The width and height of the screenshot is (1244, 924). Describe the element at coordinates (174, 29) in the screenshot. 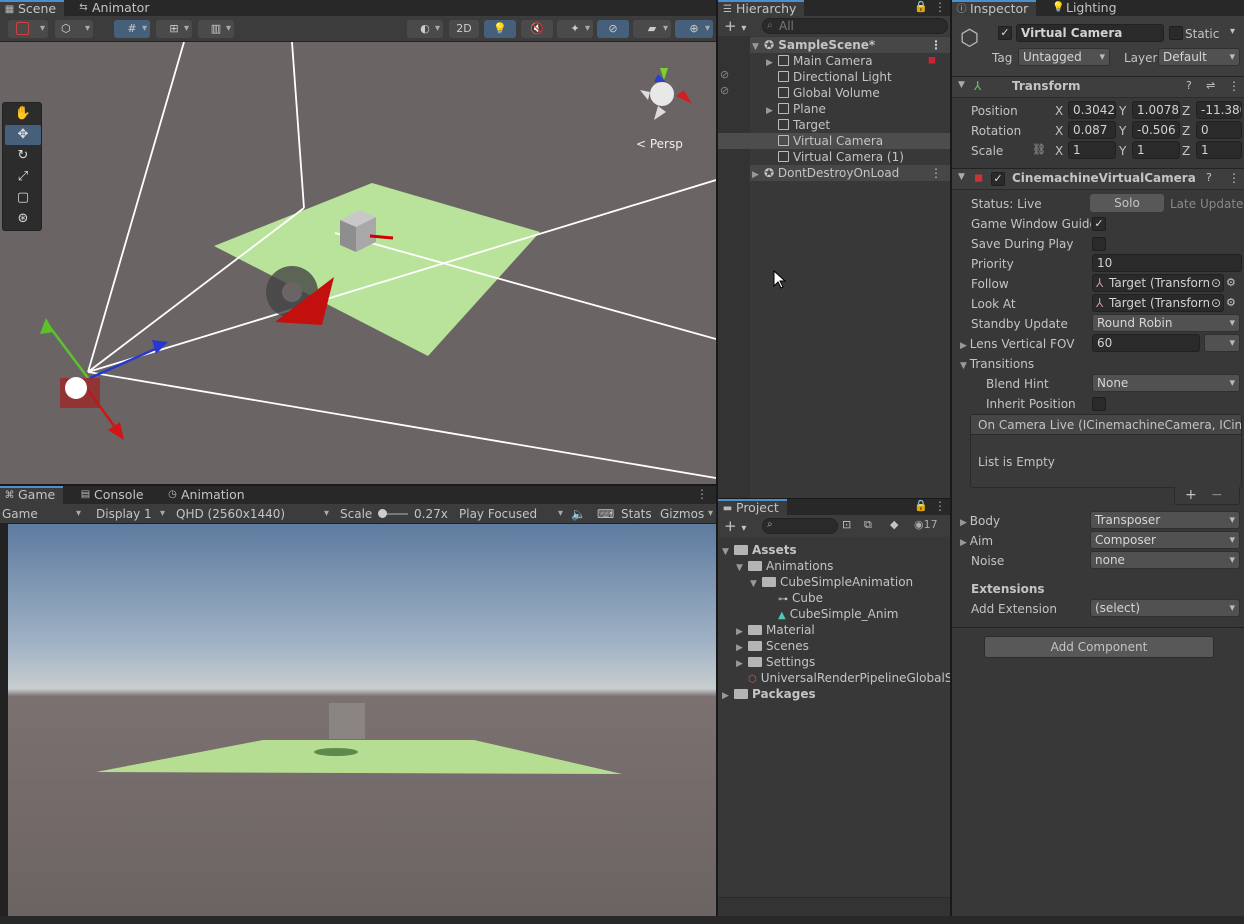

I see `increment-snap-button: ⊞` at that location.